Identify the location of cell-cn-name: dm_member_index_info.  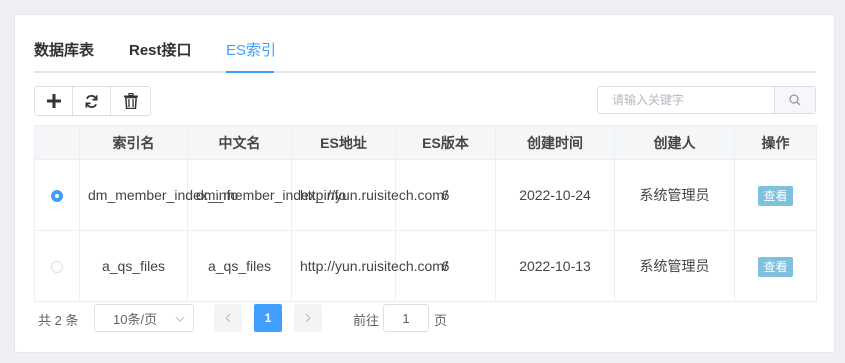
(266, 195).